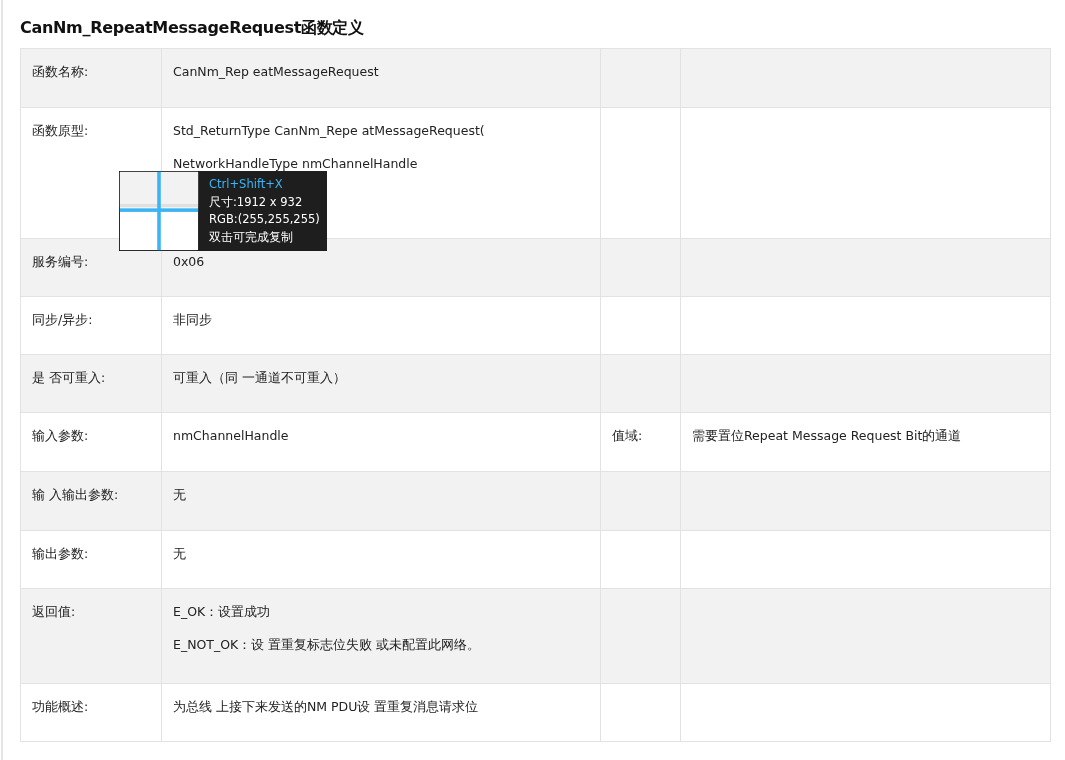 This screenshot has width=1065, height=760. I want to click on field-value: E_NOT_OK：设 置重复标志位失败 或未配置此网络。, so click(327, 645).